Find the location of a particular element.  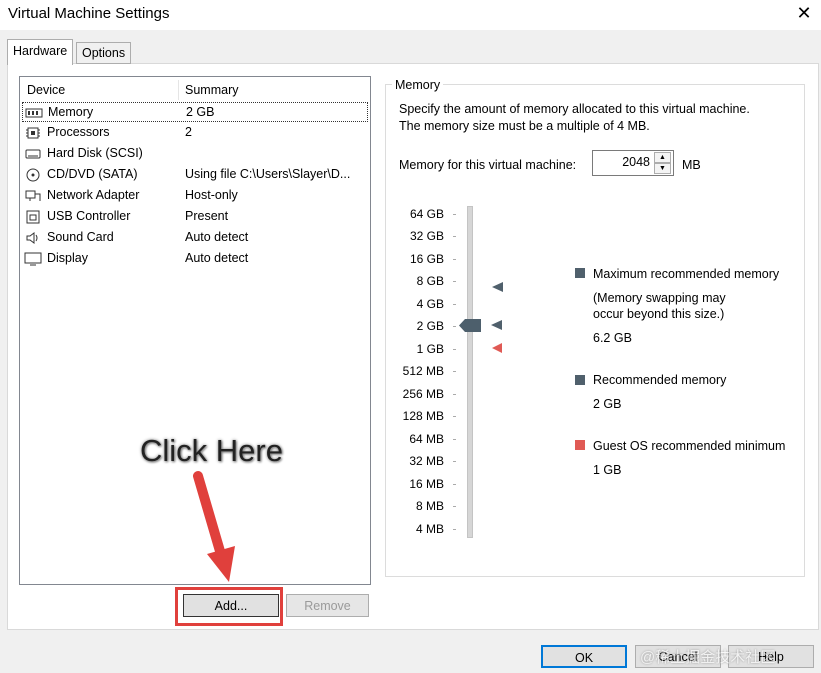

rec-legend-title: Recommended memory is located at coordinates (660, 380).